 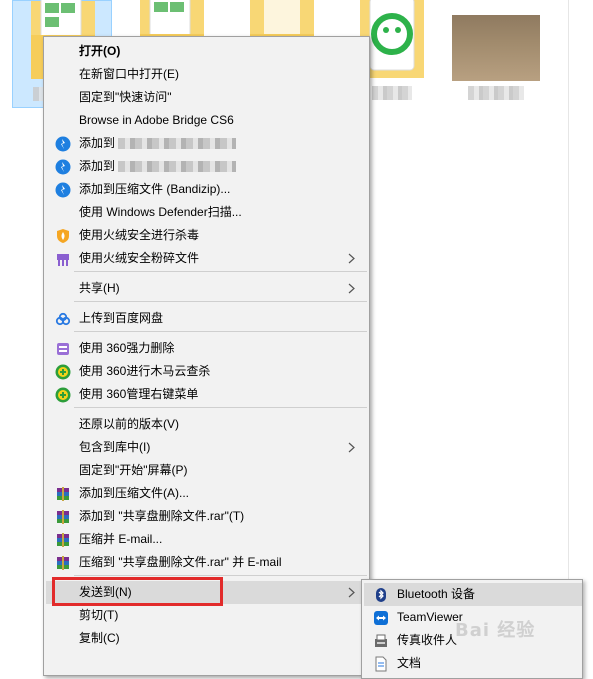 I want to click on menu-item-bandizip-add-2: 添加到, so click(x=206, y=166).